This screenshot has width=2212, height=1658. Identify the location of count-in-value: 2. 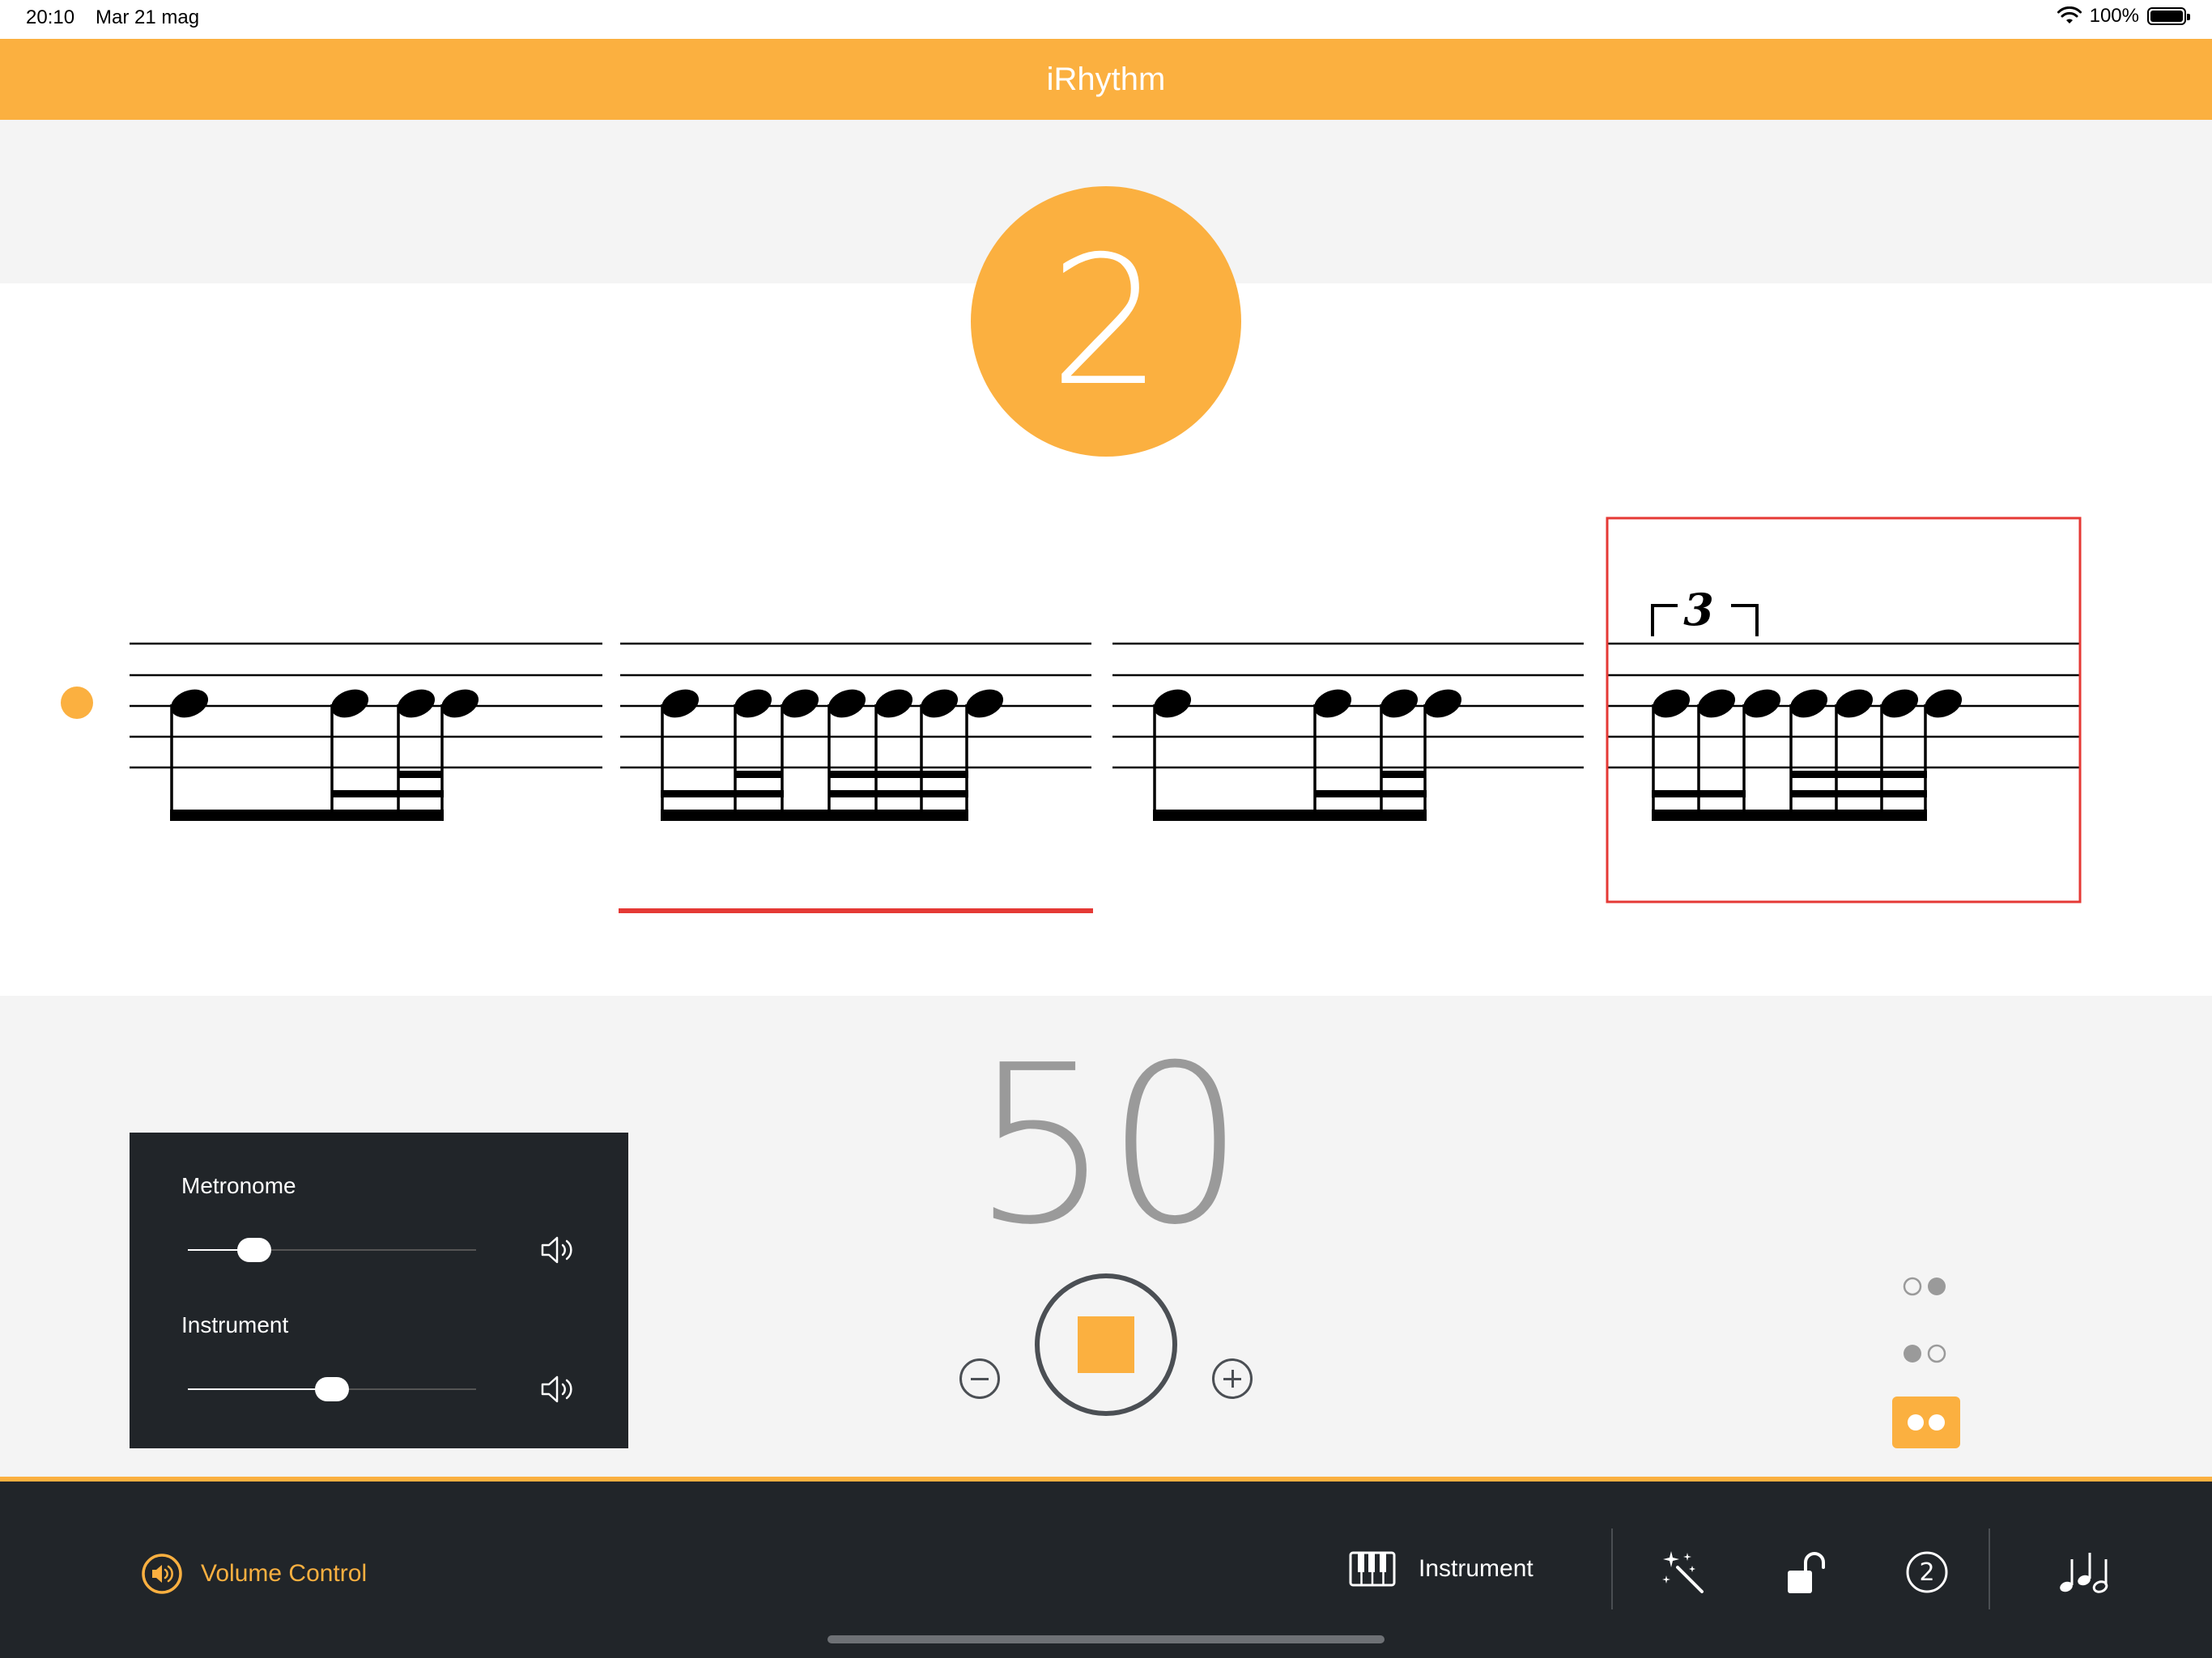
(1927, 1572).